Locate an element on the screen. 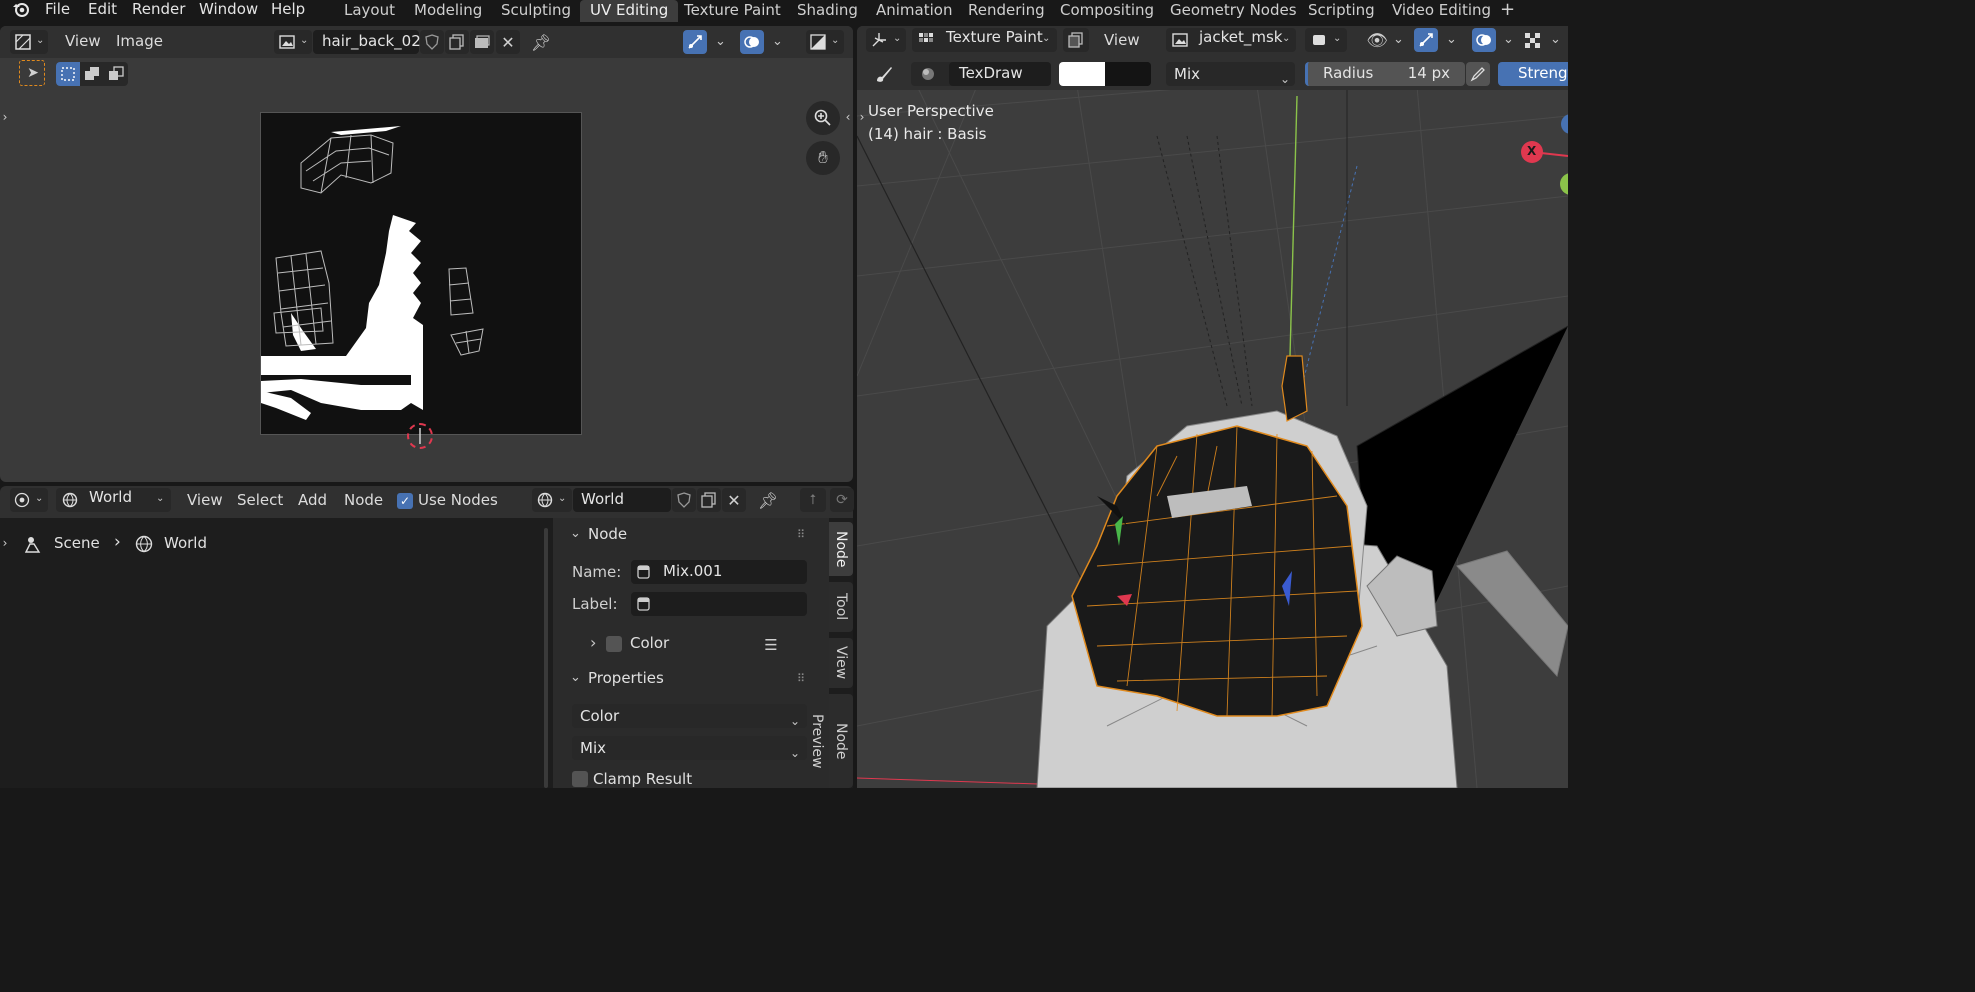  tab-shading: Shading is located at coordinates (827, 11).